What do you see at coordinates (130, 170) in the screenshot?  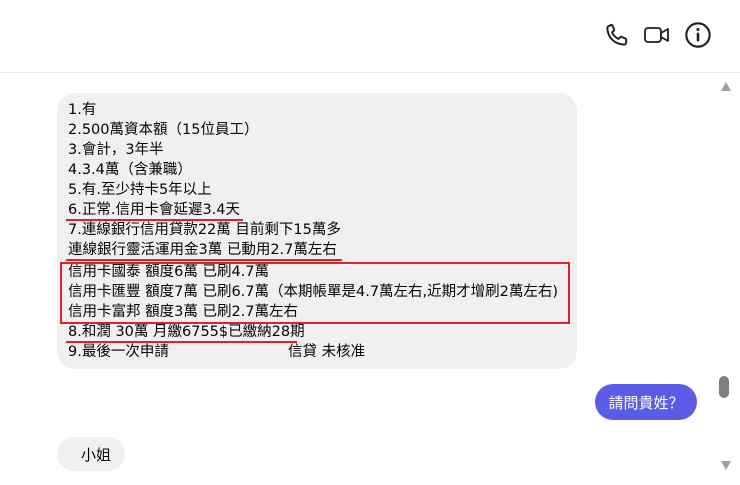 I see `message-line: 4.3.4萬（含兼職）` at bounding box center [130, 170].